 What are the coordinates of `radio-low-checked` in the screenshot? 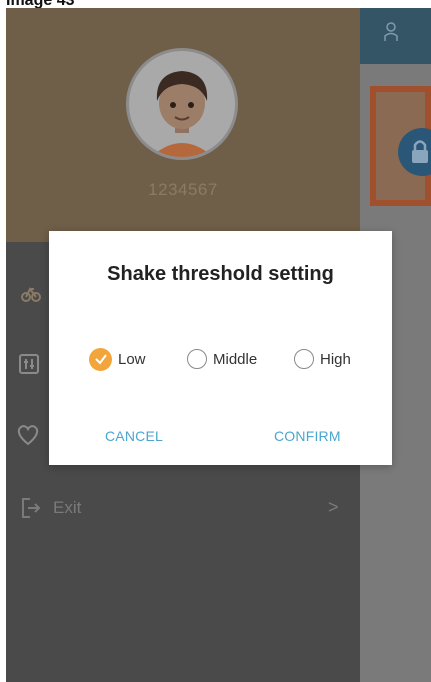 It's located at (100, 359).